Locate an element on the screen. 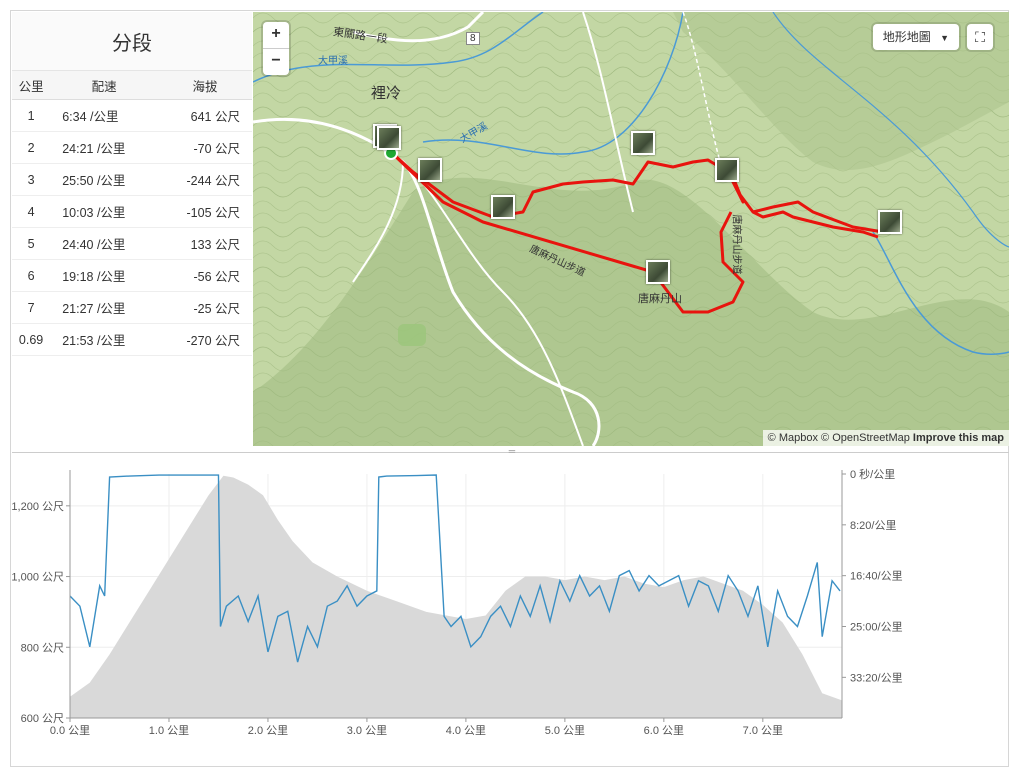 The image size is (1024, 777). split-row: 6 19:18 /公里 -56 公尺 is located at coordinates (132, 275).